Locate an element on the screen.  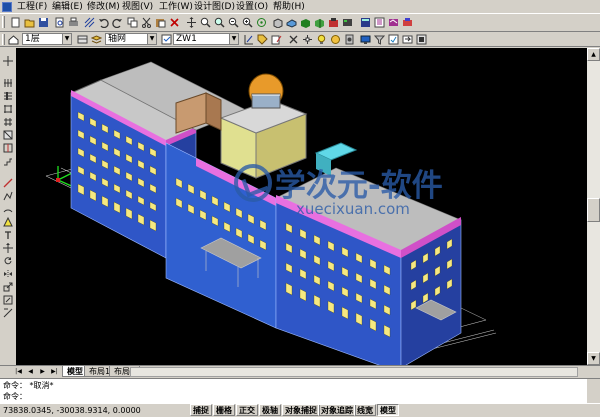
print-icon is located at coordinates (73, 22).